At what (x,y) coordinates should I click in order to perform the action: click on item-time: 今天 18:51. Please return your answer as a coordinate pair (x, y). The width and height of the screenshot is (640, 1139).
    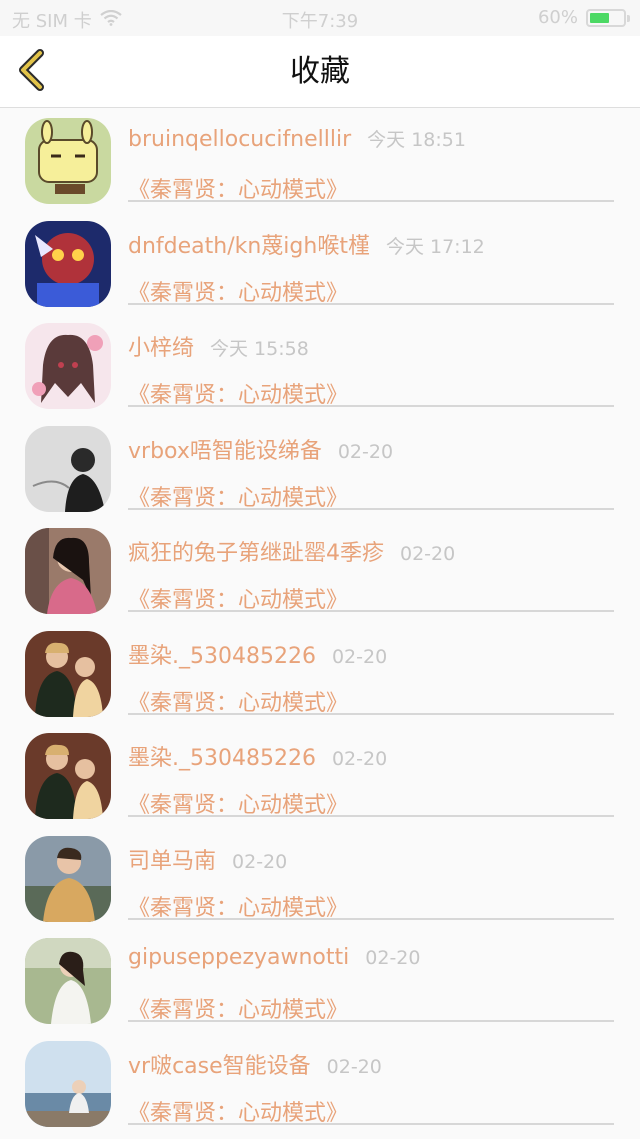
    Looking at the image, I should click on (416, 140).